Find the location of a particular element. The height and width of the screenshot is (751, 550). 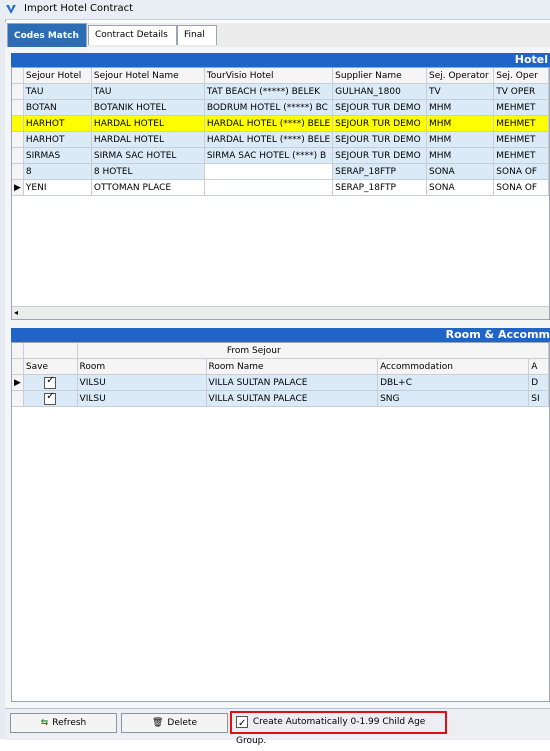

col-room: Room is located at coordinates (142, 366).